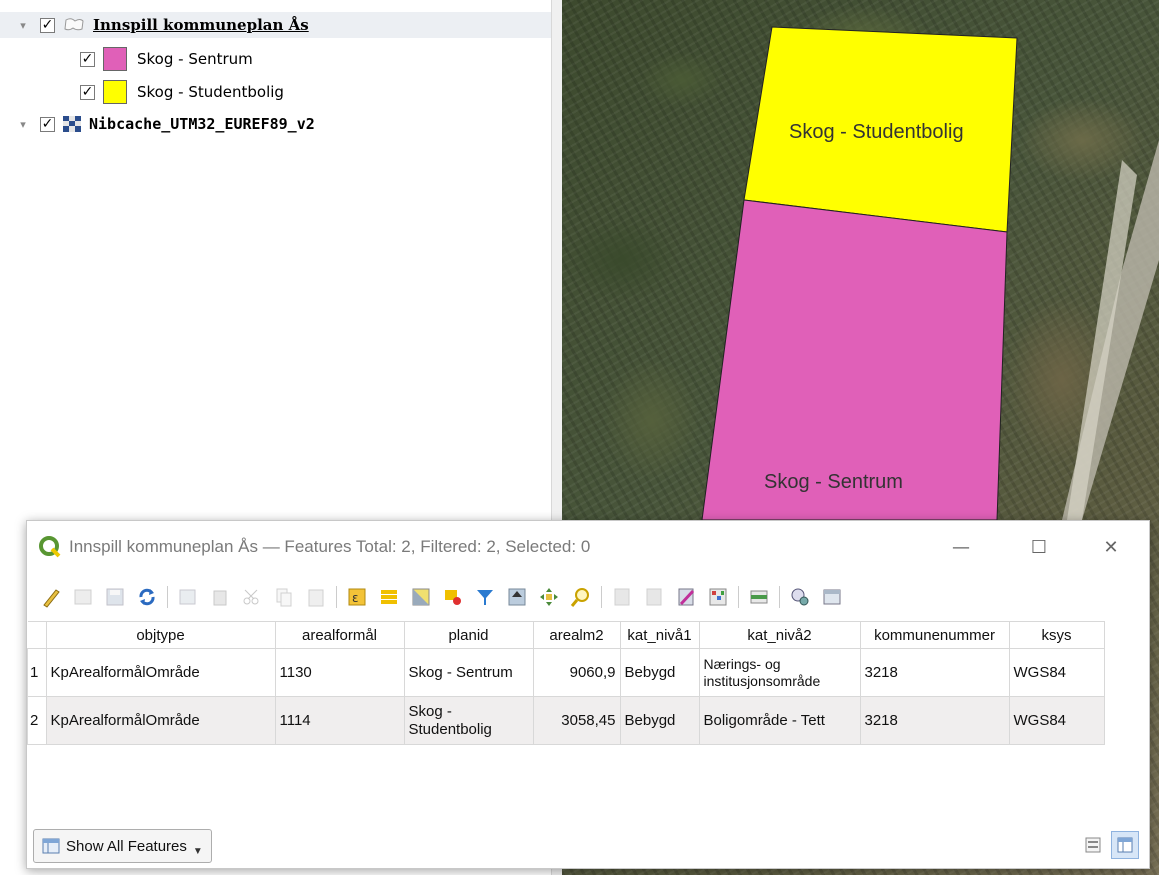 This screenshot has width=1159, height=875. What do you see at coordinates (517, 597) in the screenshot?
I see `move-selection-top-icon` at bounding box center [517, 597].